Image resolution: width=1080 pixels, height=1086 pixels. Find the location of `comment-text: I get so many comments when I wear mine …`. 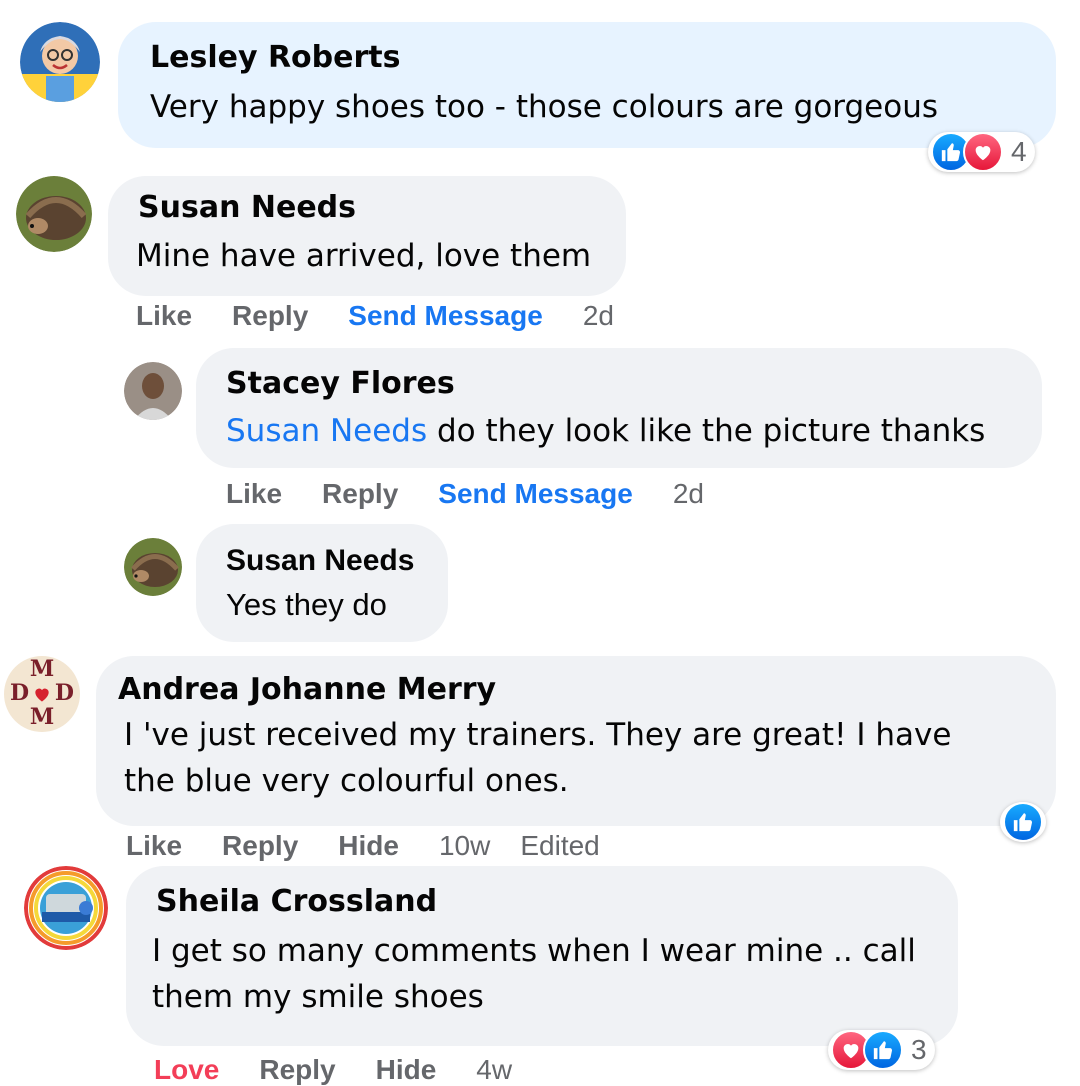

comment-text: I get so many comments when I wear mine … is located at coordinates (534, 974).